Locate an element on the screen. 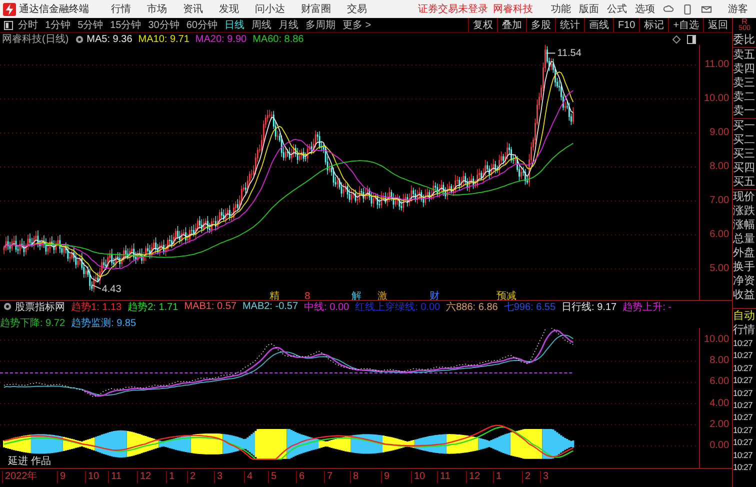 The image size is (756, 487). quote-field-label: 买五 is located at coordinates (744, 182).